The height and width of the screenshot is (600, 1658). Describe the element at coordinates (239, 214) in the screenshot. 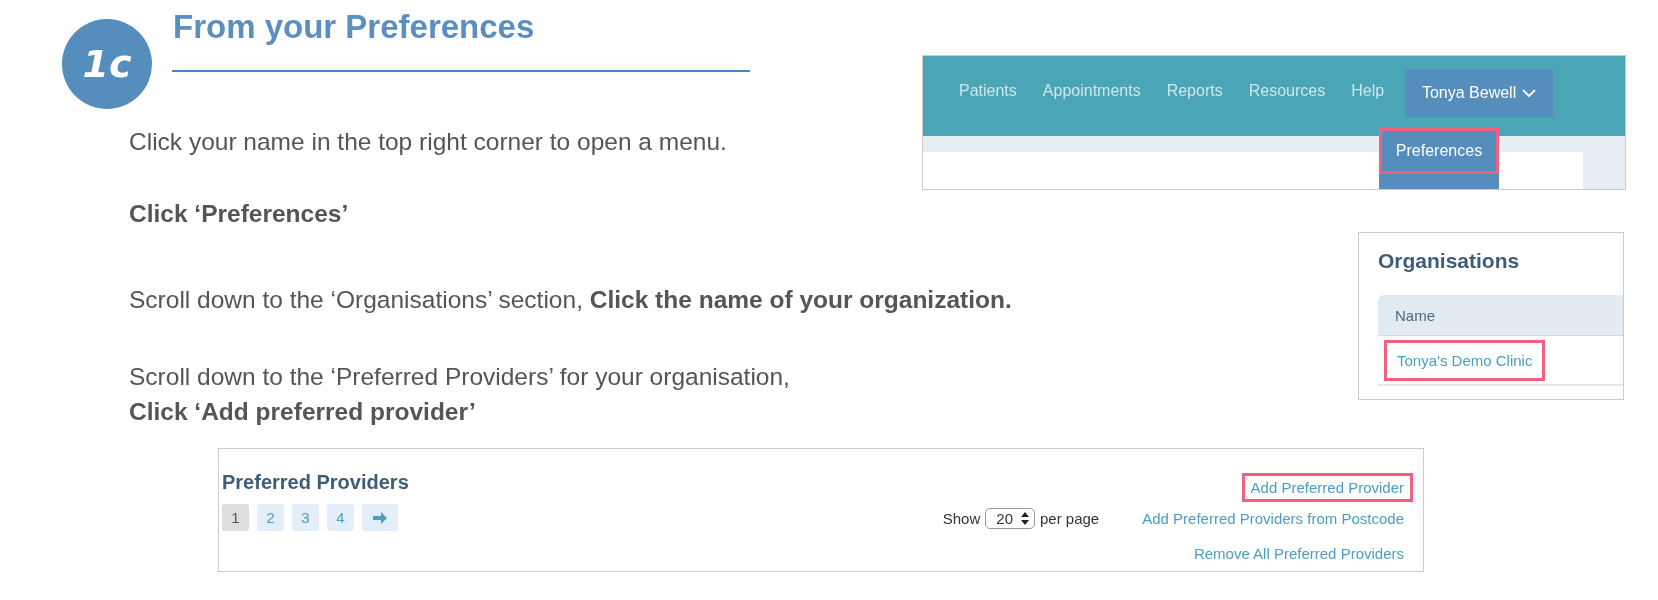

I see `instruction-text: Click ‘Preferences’` at that location.